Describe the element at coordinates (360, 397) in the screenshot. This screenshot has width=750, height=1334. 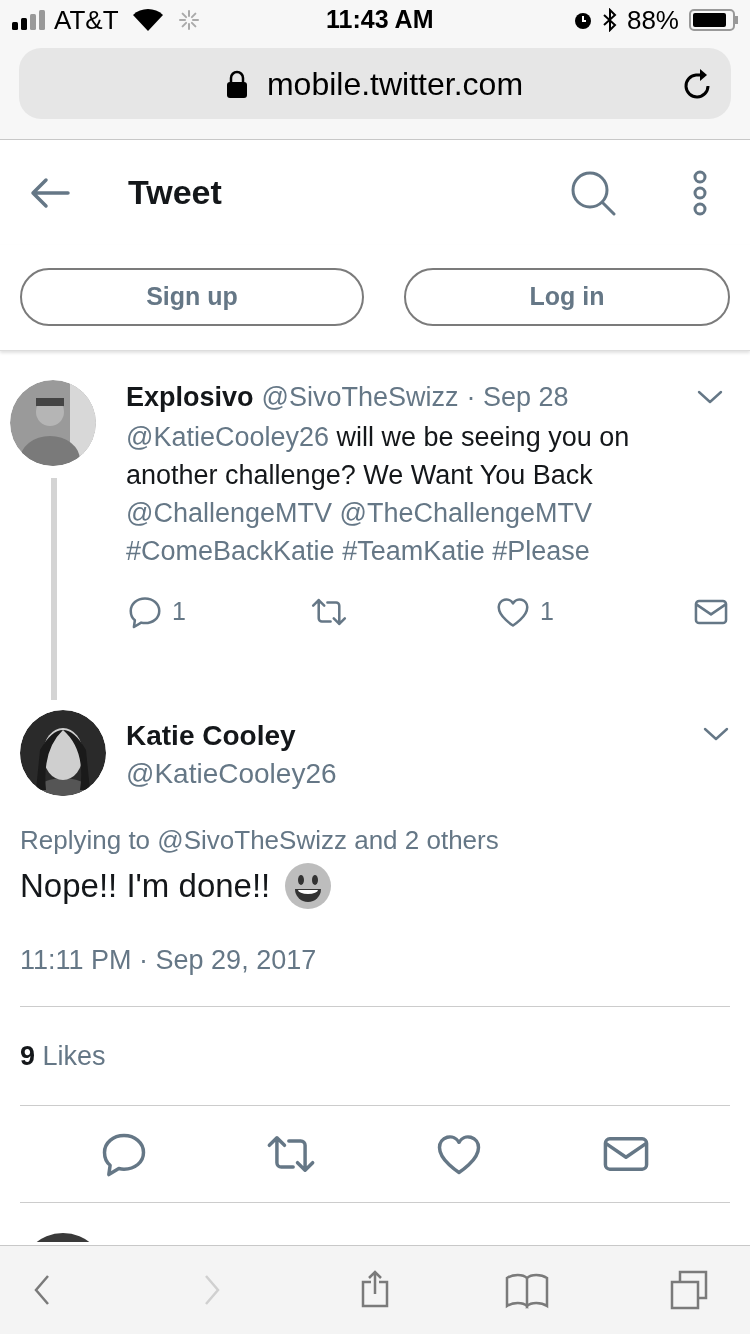
I see `author-handle: @SivoTheSwizz` at that location.